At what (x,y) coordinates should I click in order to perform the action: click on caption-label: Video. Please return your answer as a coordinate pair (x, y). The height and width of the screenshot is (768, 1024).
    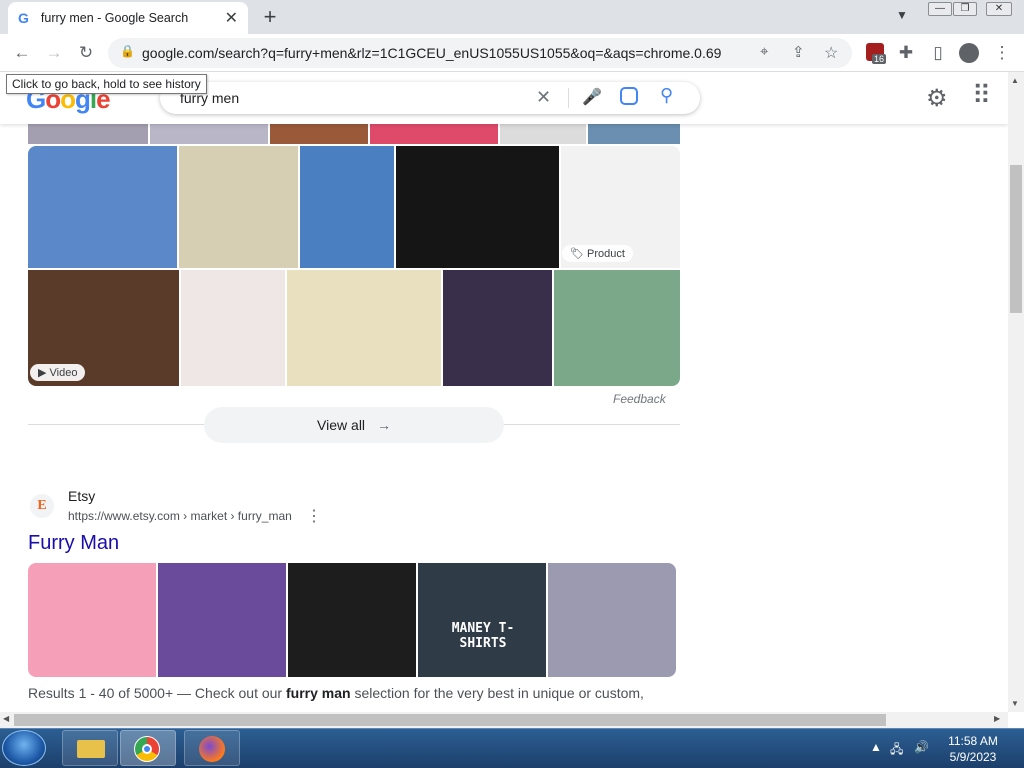
    Looking at the image, I should click on (63, 373).